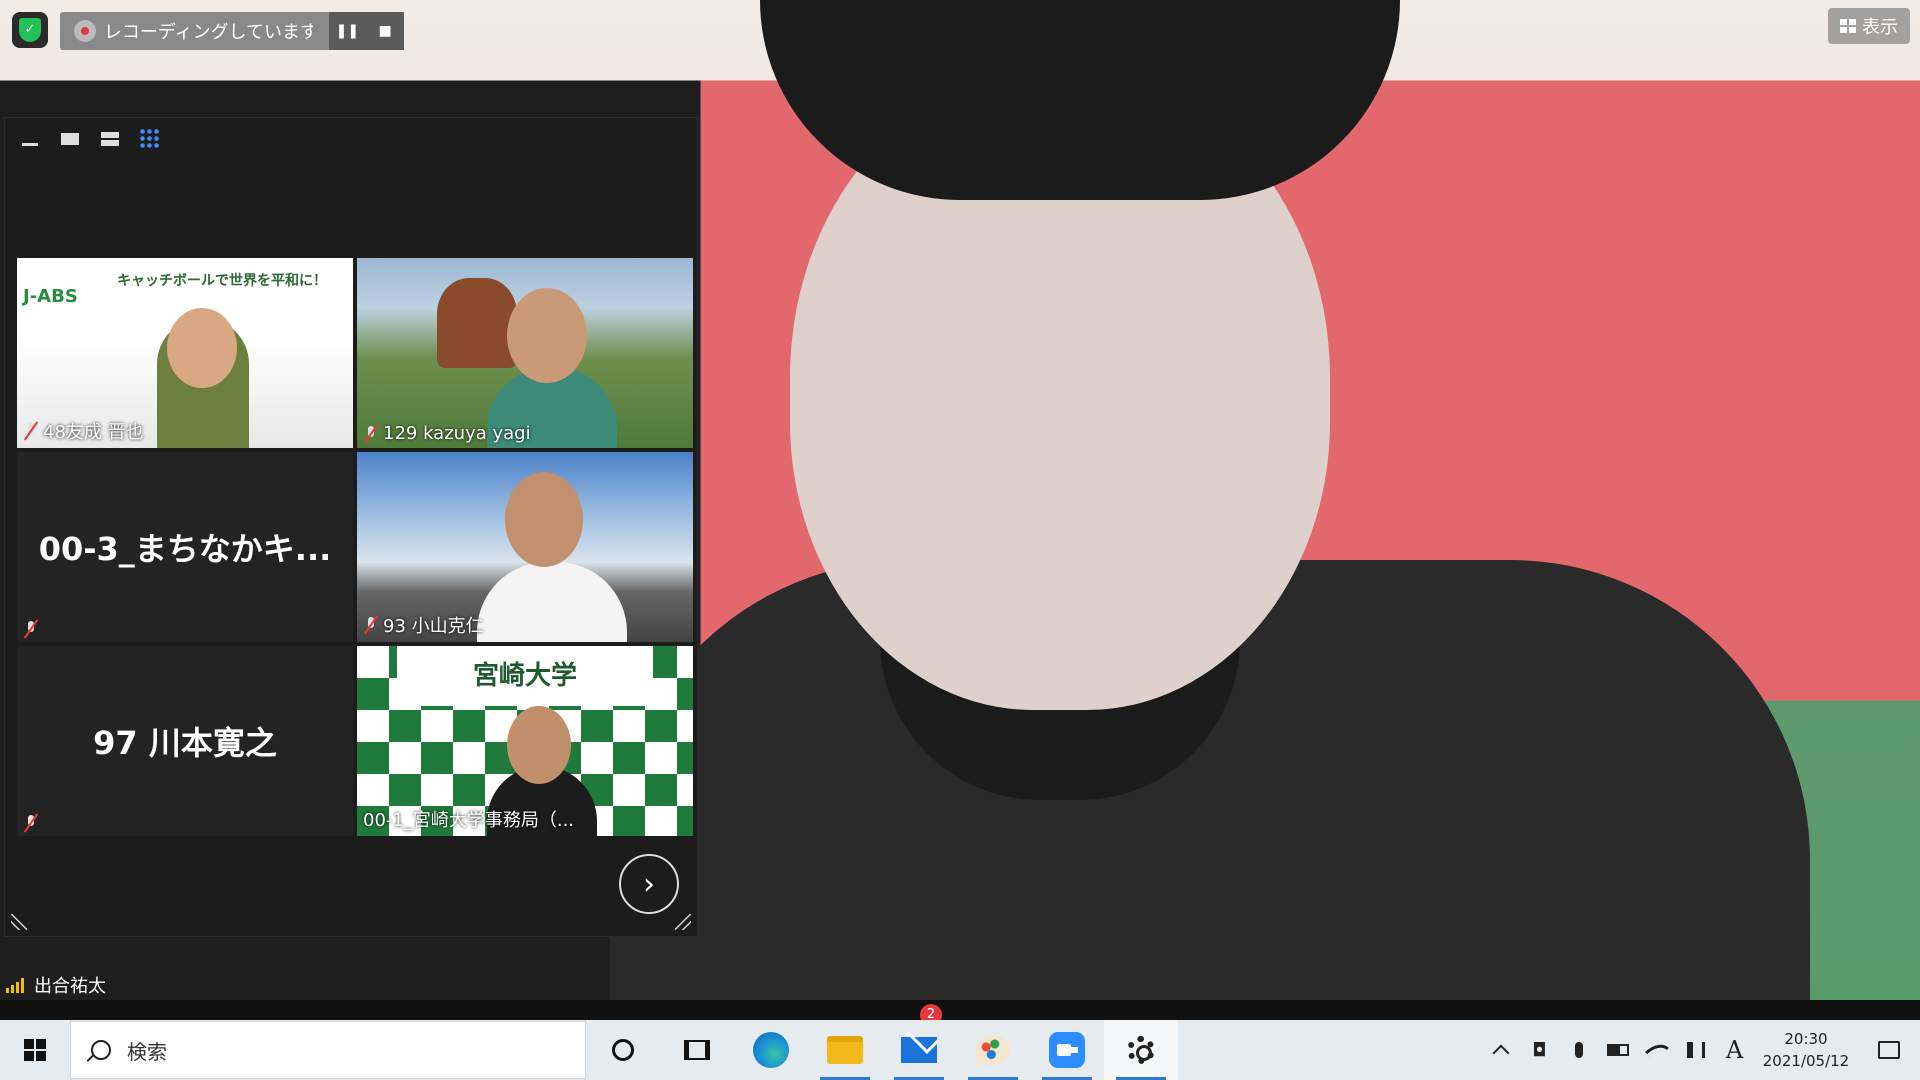 Image resolution: width=1920 pixels, height=1080 pixels. I want to click on university-backdrop-text: 宮崎大学, so click(525, 676).